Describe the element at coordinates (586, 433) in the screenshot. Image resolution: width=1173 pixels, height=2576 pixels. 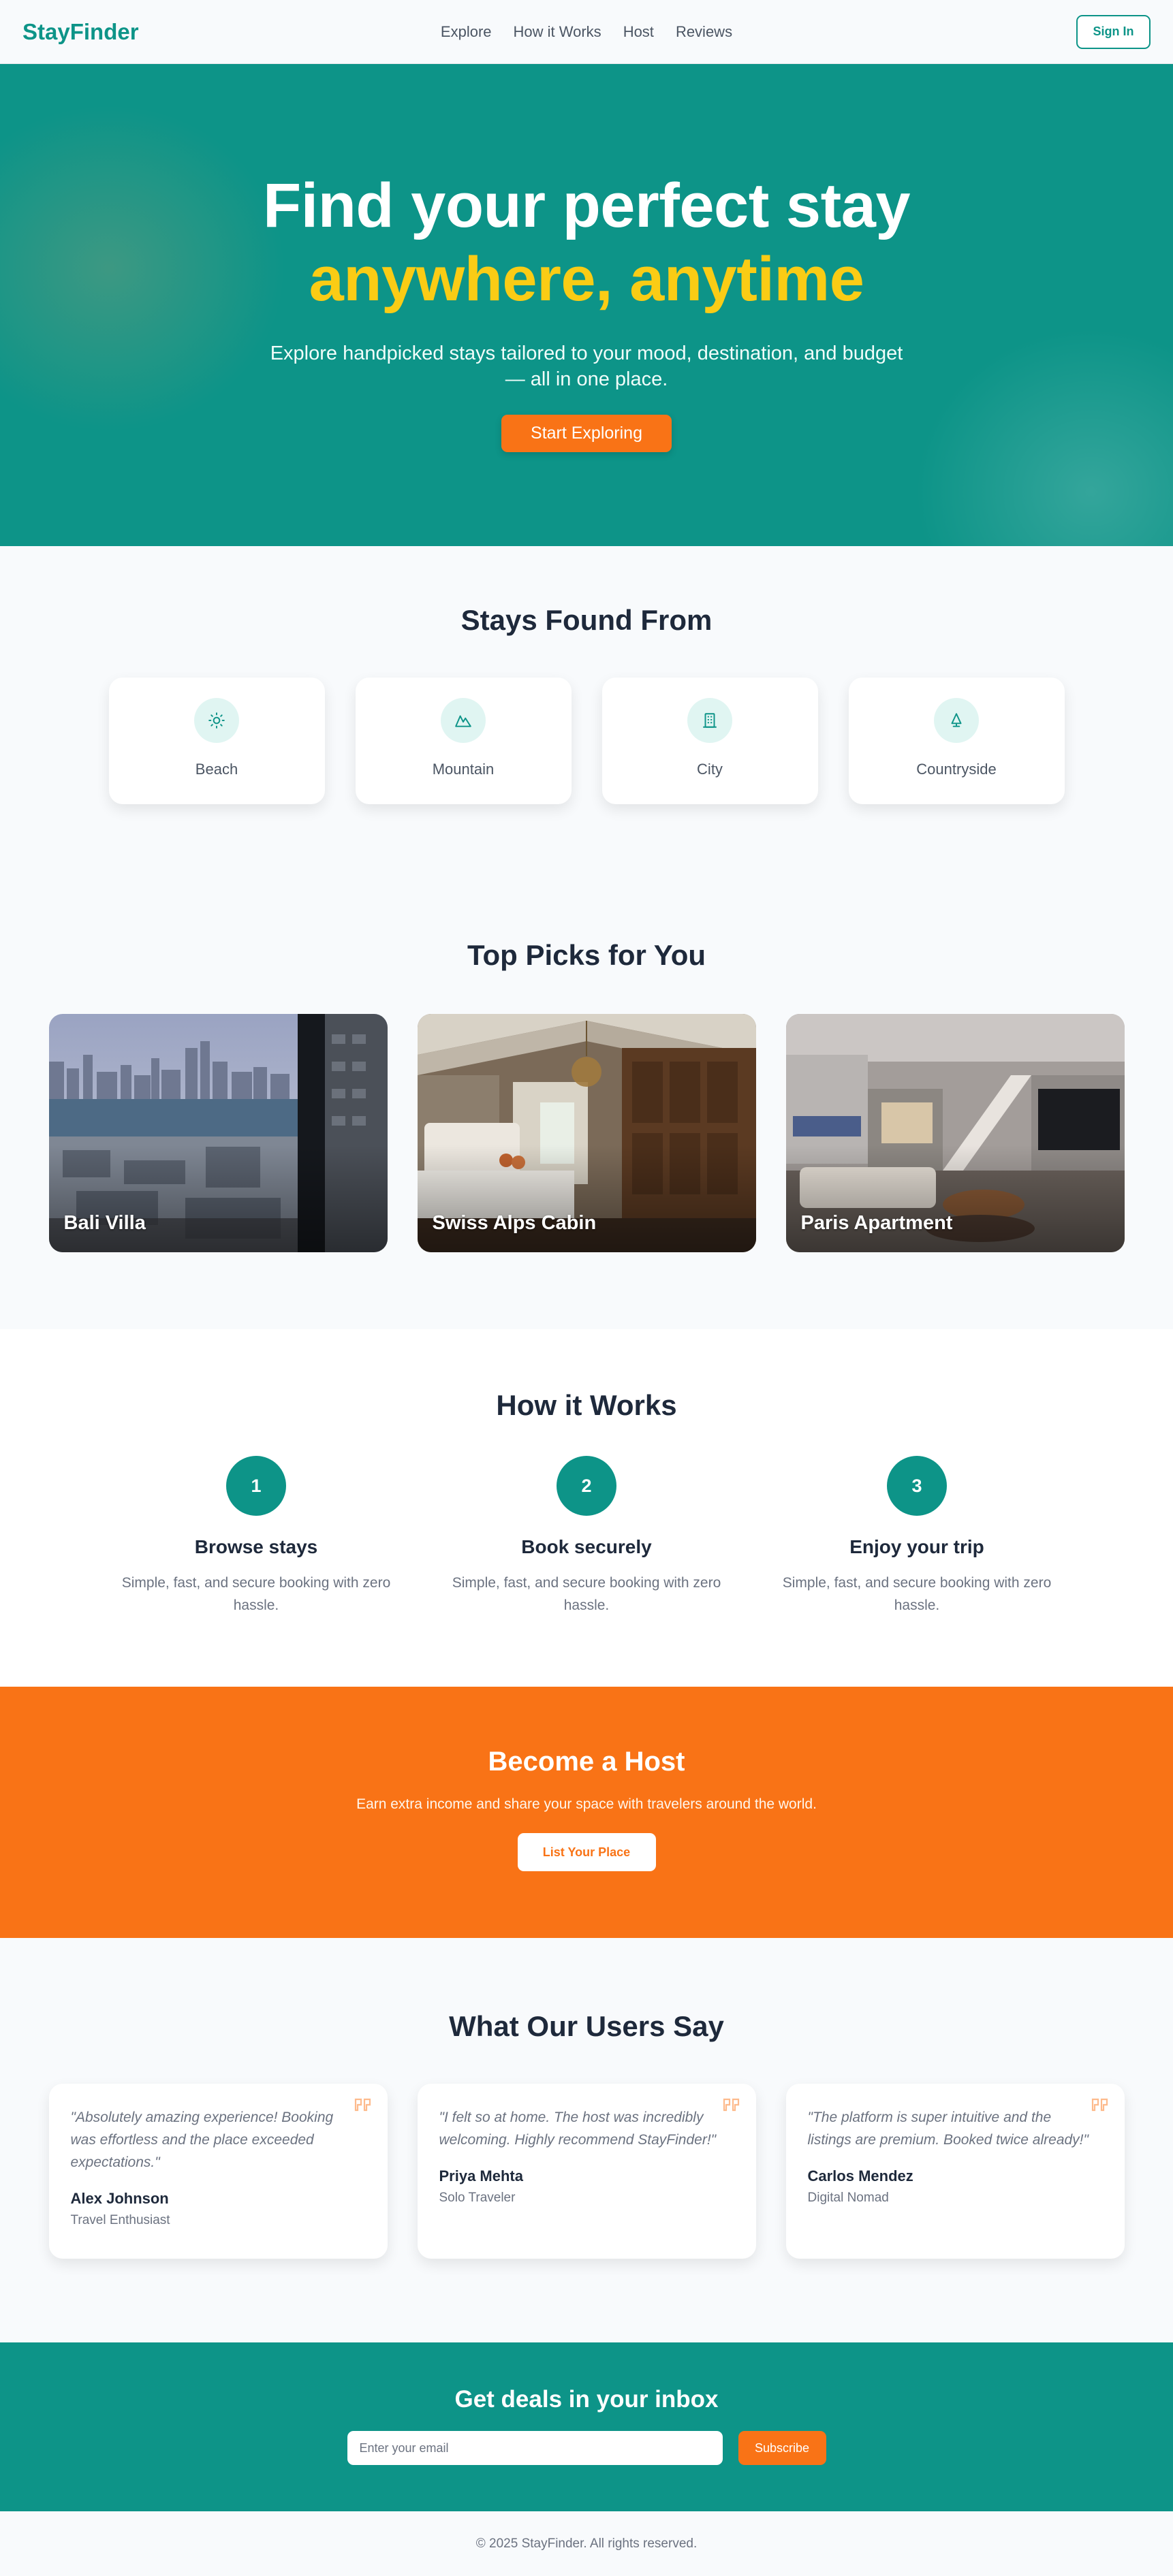
I see `start-exploring-button: Start Exploring` at that location.